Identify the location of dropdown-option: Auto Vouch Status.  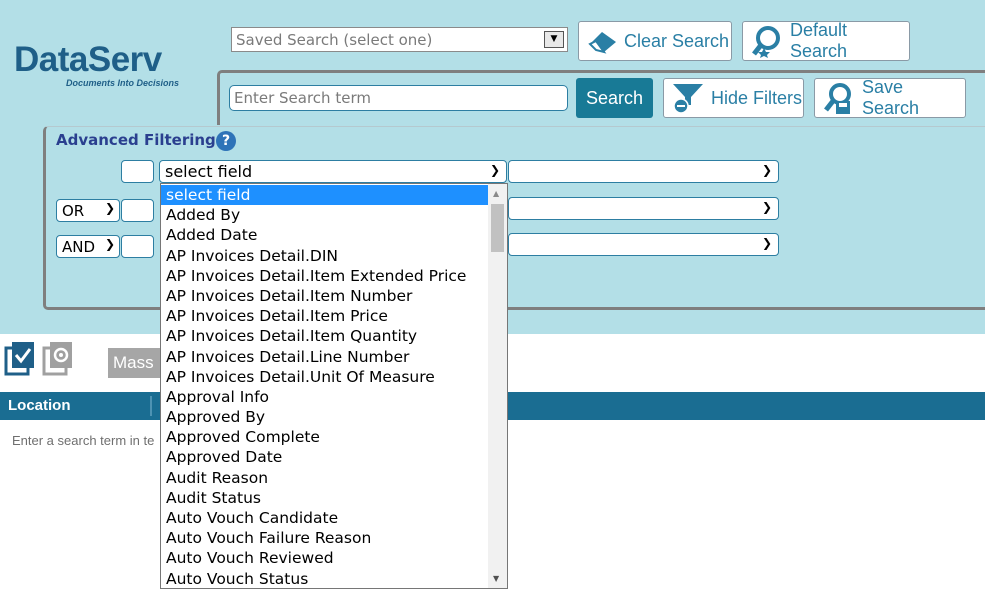
(324, 578).